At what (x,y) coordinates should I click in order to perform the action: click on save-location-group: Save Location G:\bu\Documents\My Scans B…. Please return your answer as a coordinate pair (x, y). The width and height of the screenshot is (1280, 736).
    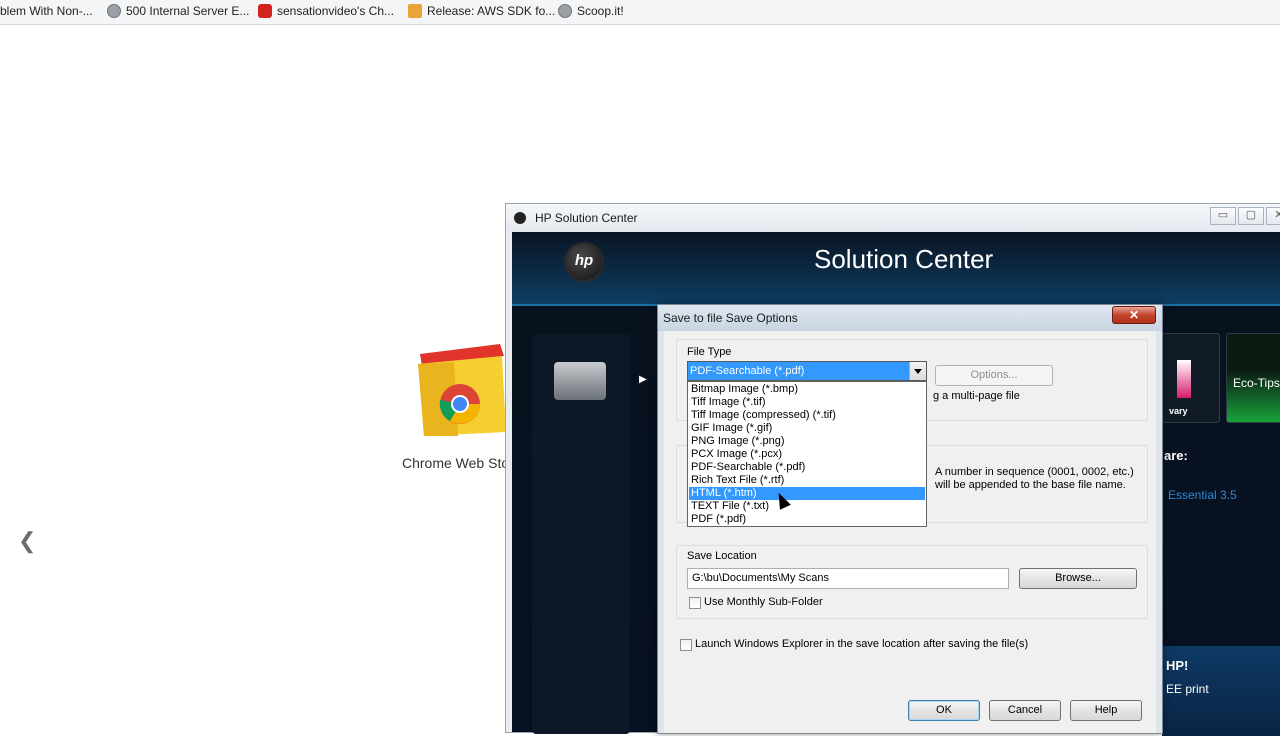
    Looking at the image, I should click on (912, 582).